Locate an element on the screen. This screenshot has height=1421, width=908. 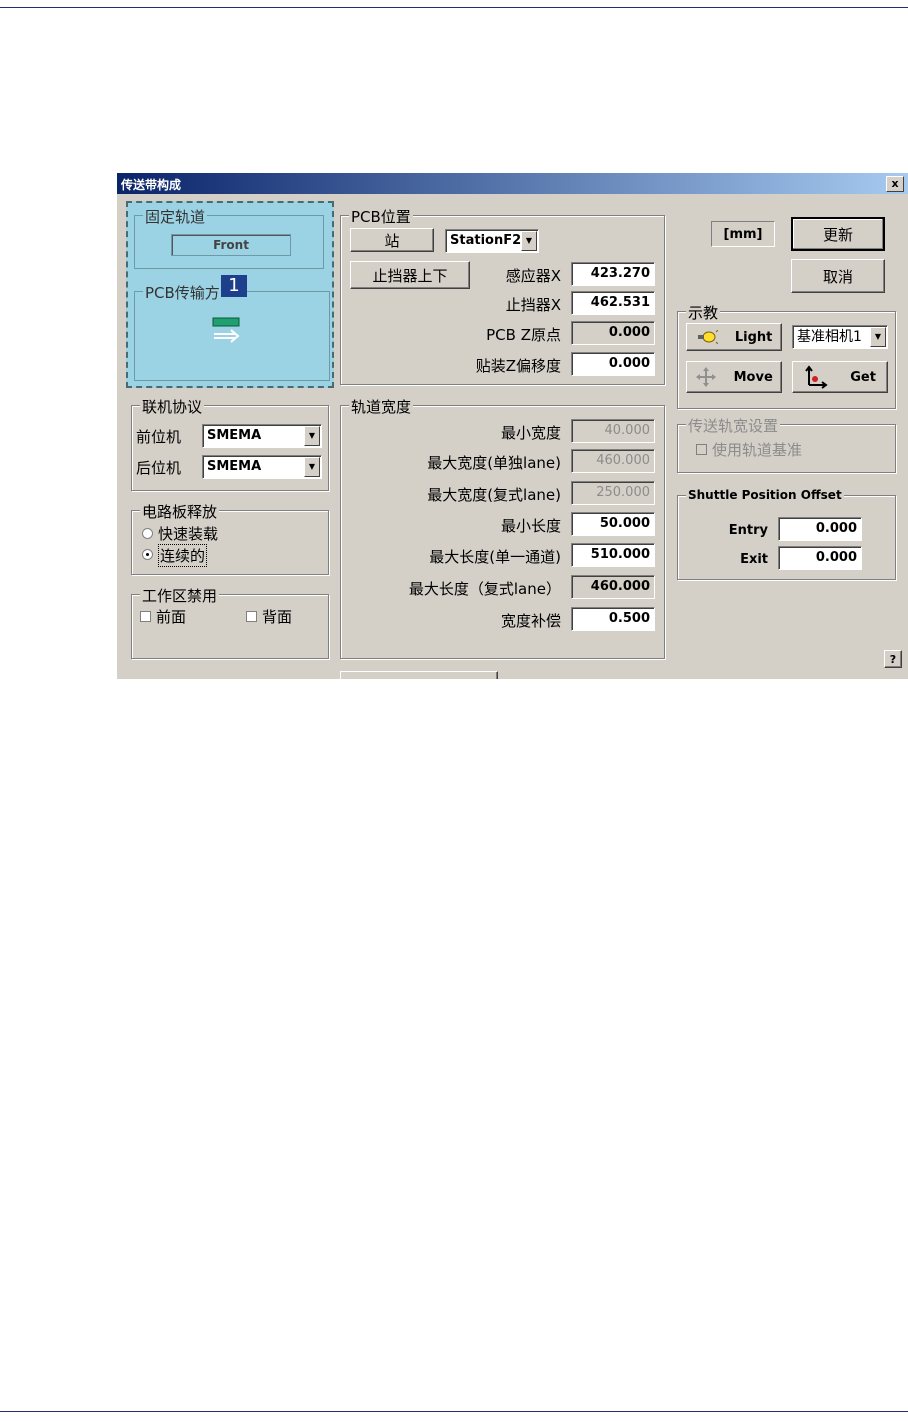
rail-width-row-field: 0.500 is located at coordinates (613, 619).